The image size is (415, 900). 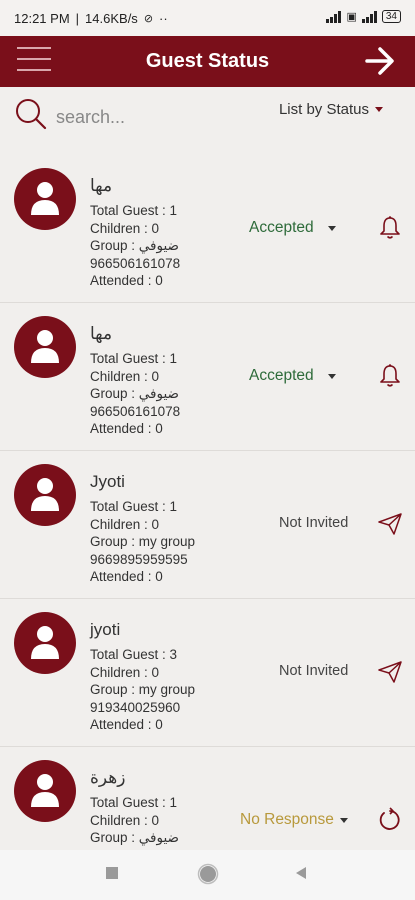 I want to click on guest-name: Jyoti, so click(x=107, y=481).